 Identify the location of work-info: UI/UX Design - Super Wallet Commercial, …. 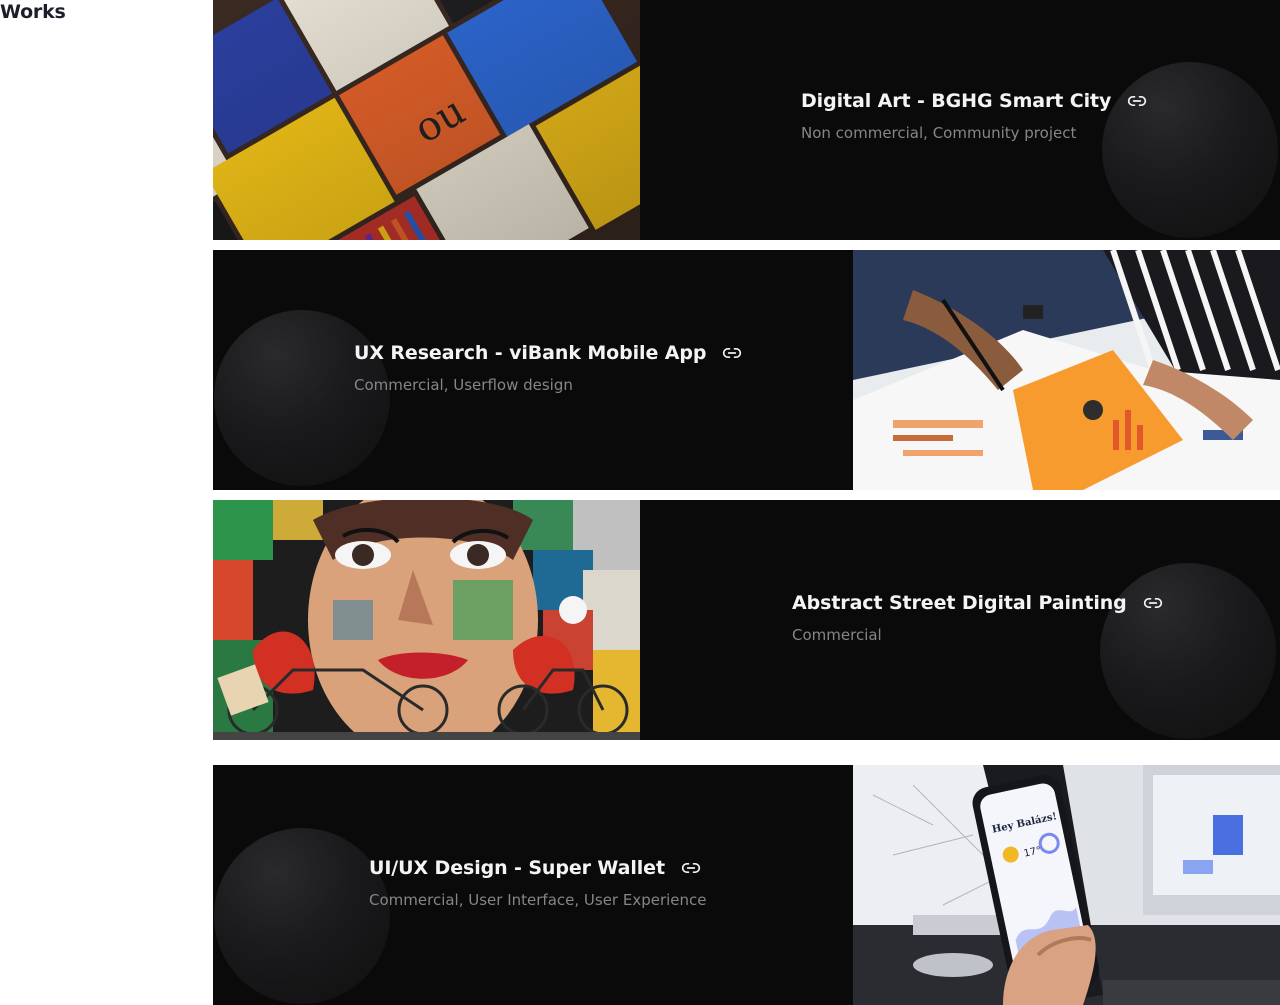
(538, 883).